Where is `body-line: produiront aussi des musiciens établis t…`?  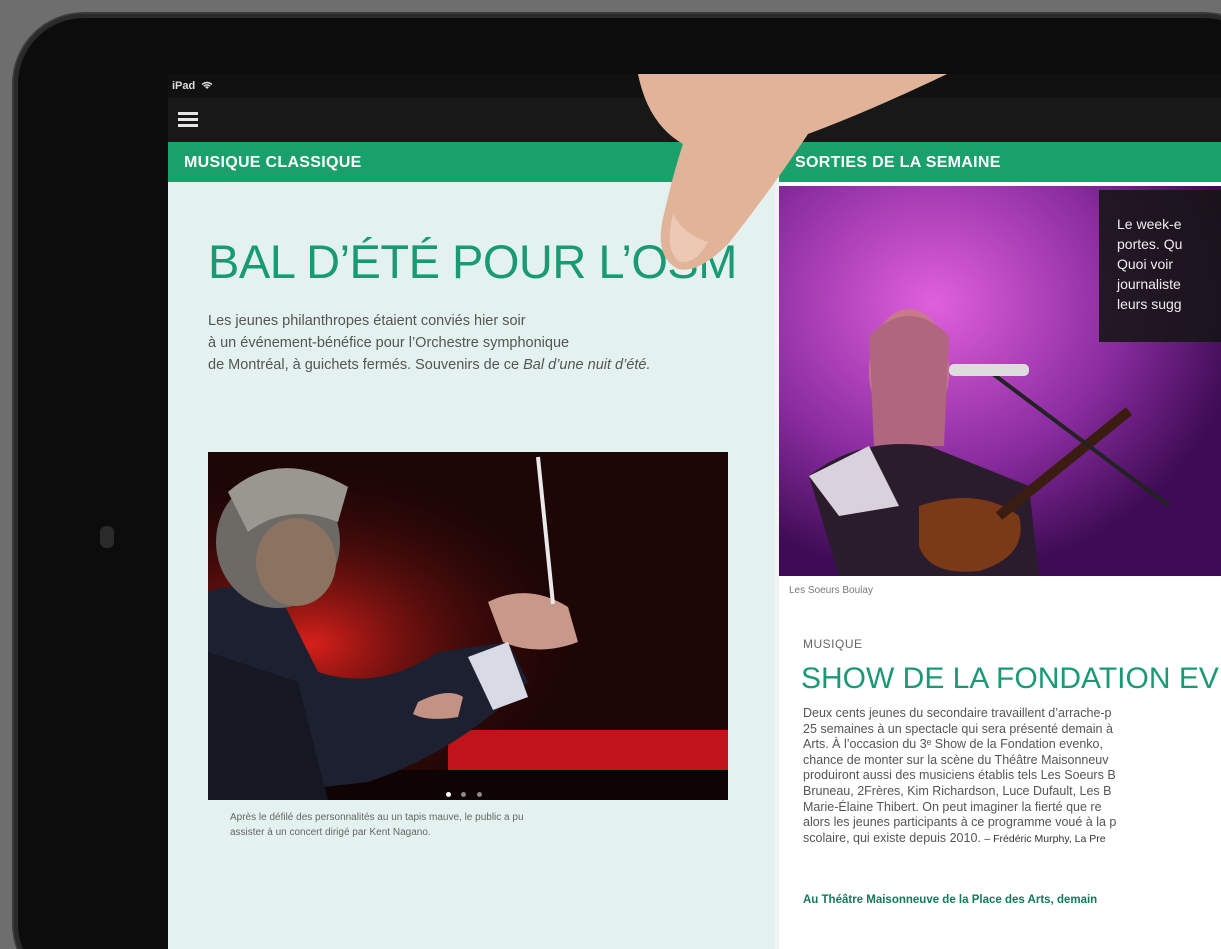
body-line: produiront aussi des musiciens établis t… is located at coordinates (959, 775).